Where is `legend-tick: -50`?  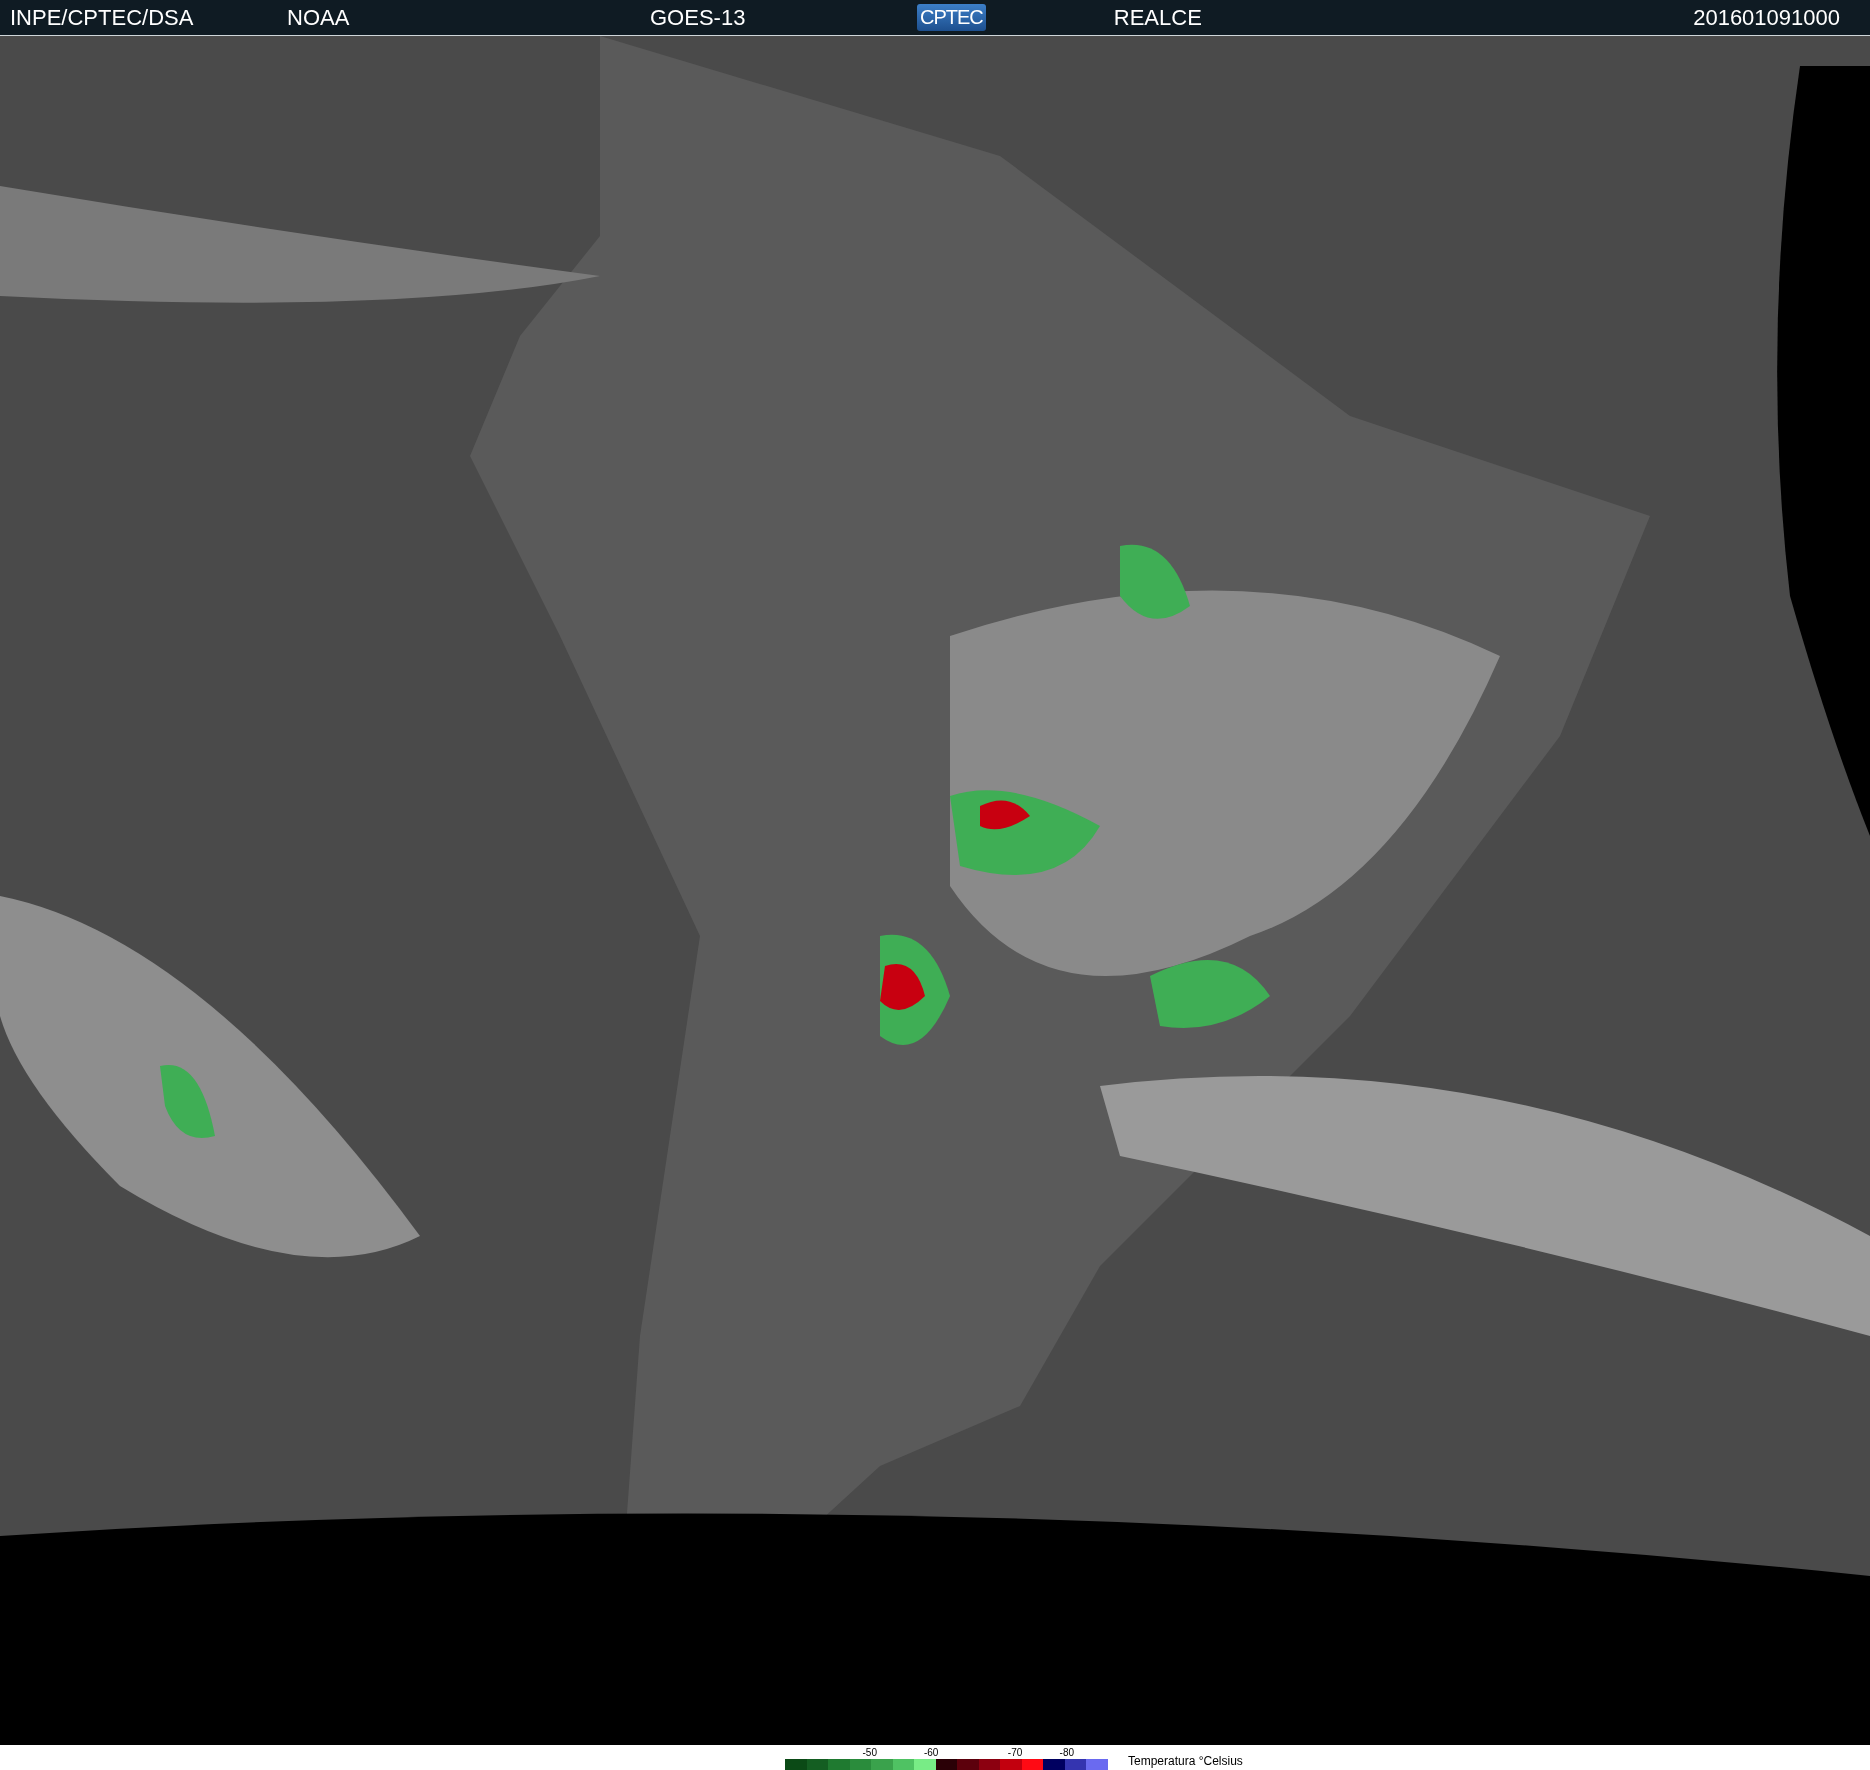 legend-tick: -50 is located at coordinates (869, 1752).